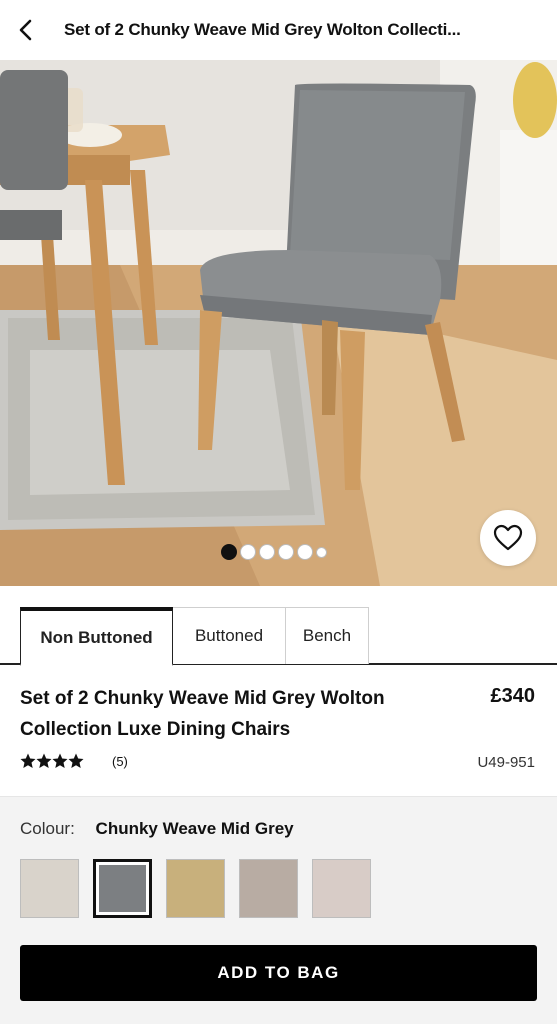 The width and height of the screenshot is (557, 1024). I want to click on back-button, so click(26, 30).